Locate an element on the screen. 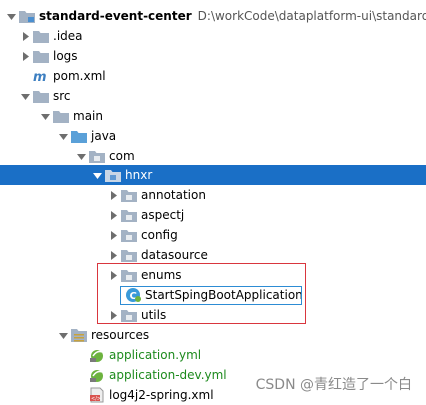  maven-icon: m is located at coordinates (41, 76).